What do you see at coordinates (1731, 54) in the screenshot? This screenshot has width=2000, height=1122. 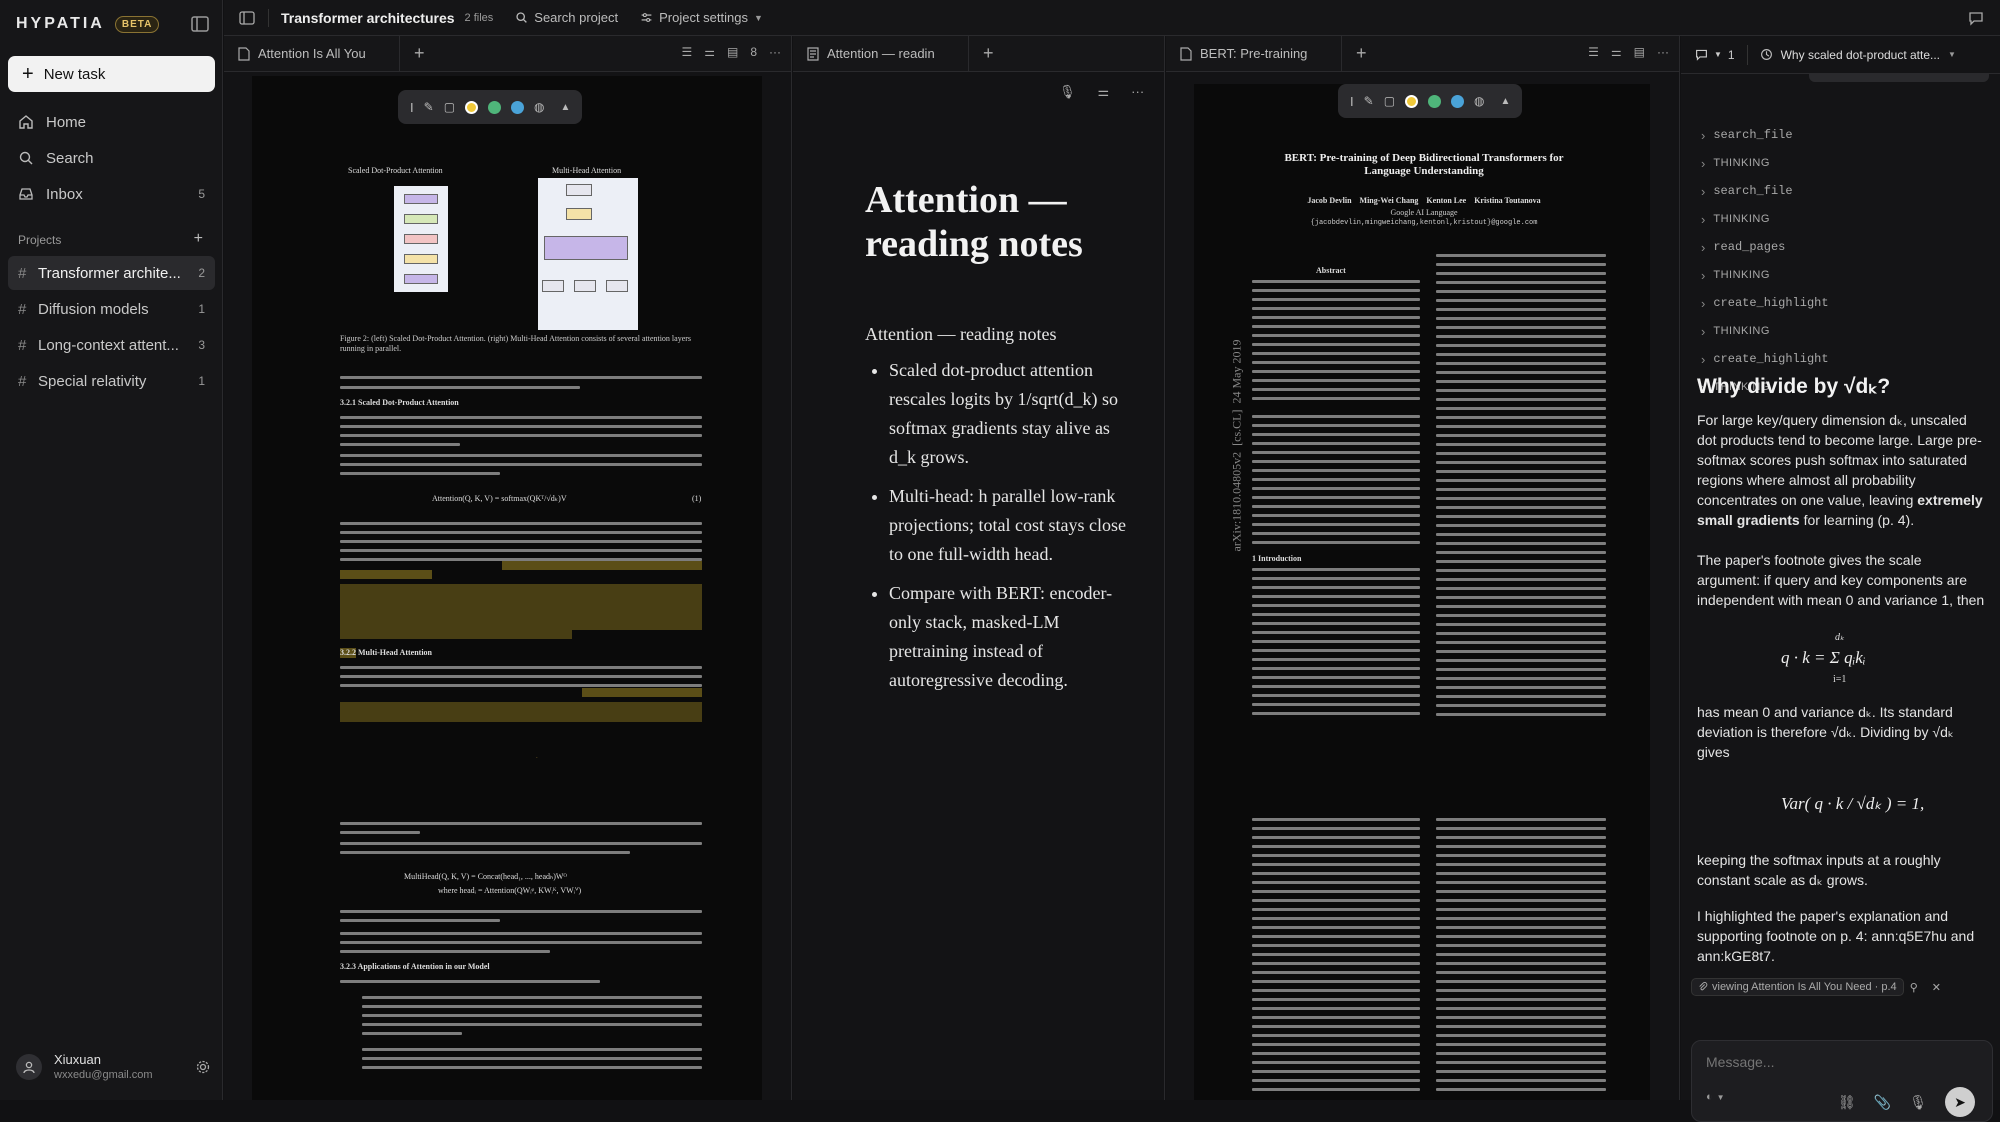 I see `chat-count: 1` at bounding box center [1731, 54].